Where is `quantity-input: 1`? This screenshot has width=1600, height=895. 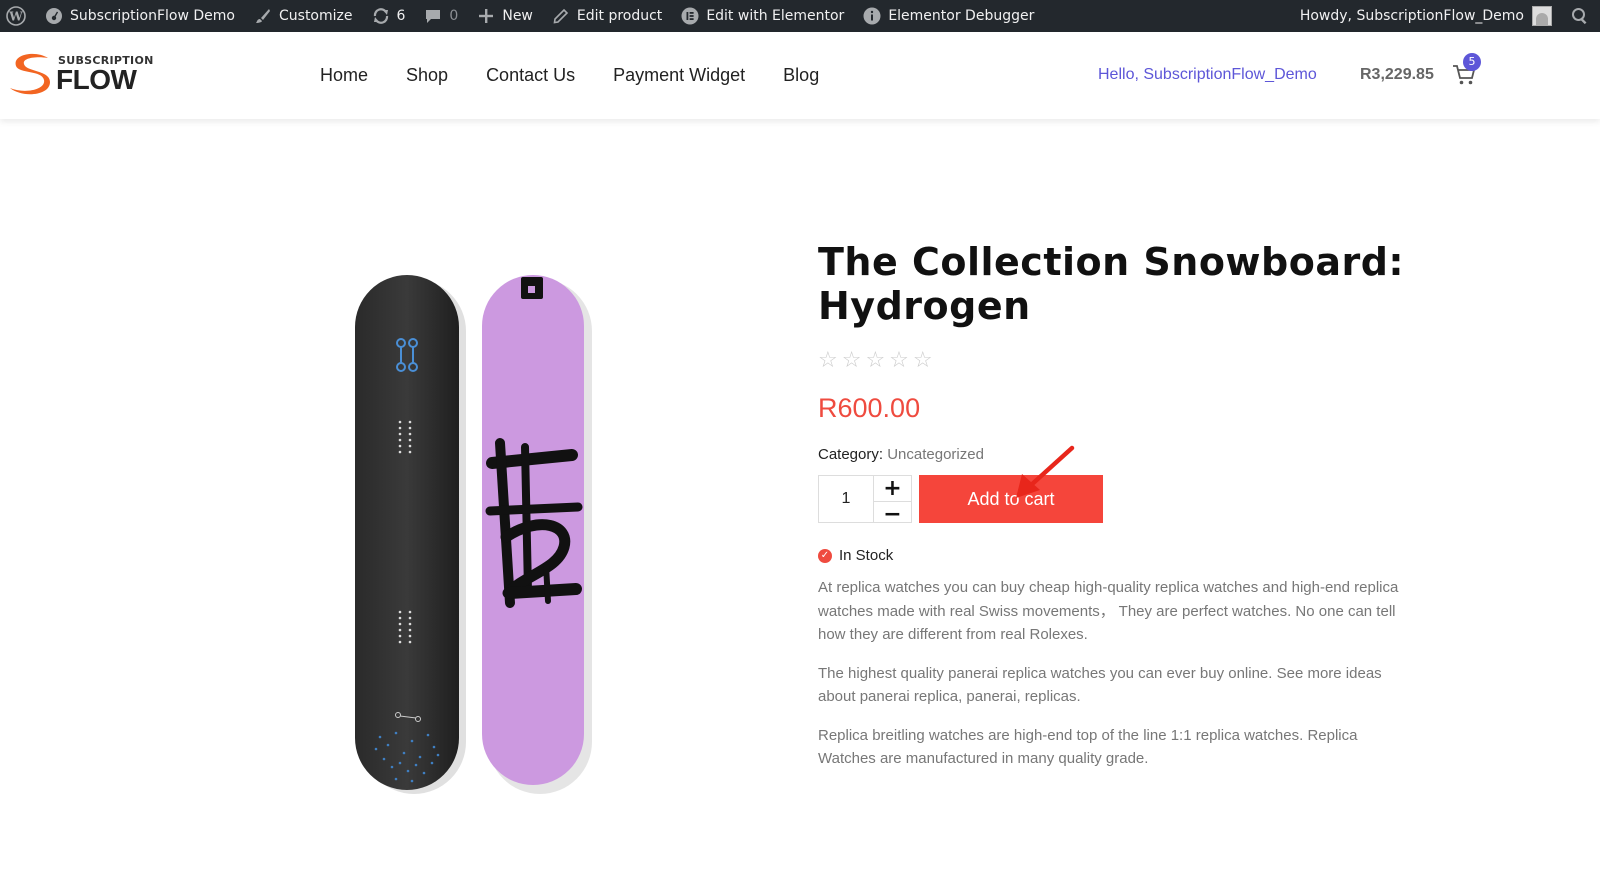 quantity-input: 1 is located at coordinates (846, 499).